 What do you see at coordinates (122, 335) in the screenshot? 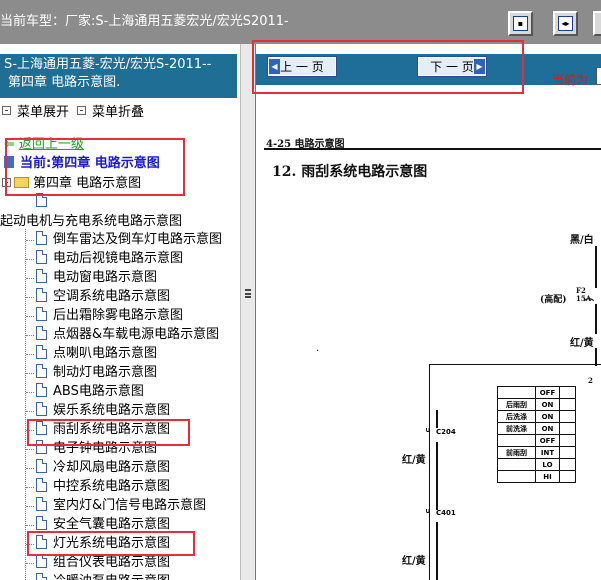
I see `tree-item: 点烟器&车载电源电路示意图` at bounding box center [122, 335].